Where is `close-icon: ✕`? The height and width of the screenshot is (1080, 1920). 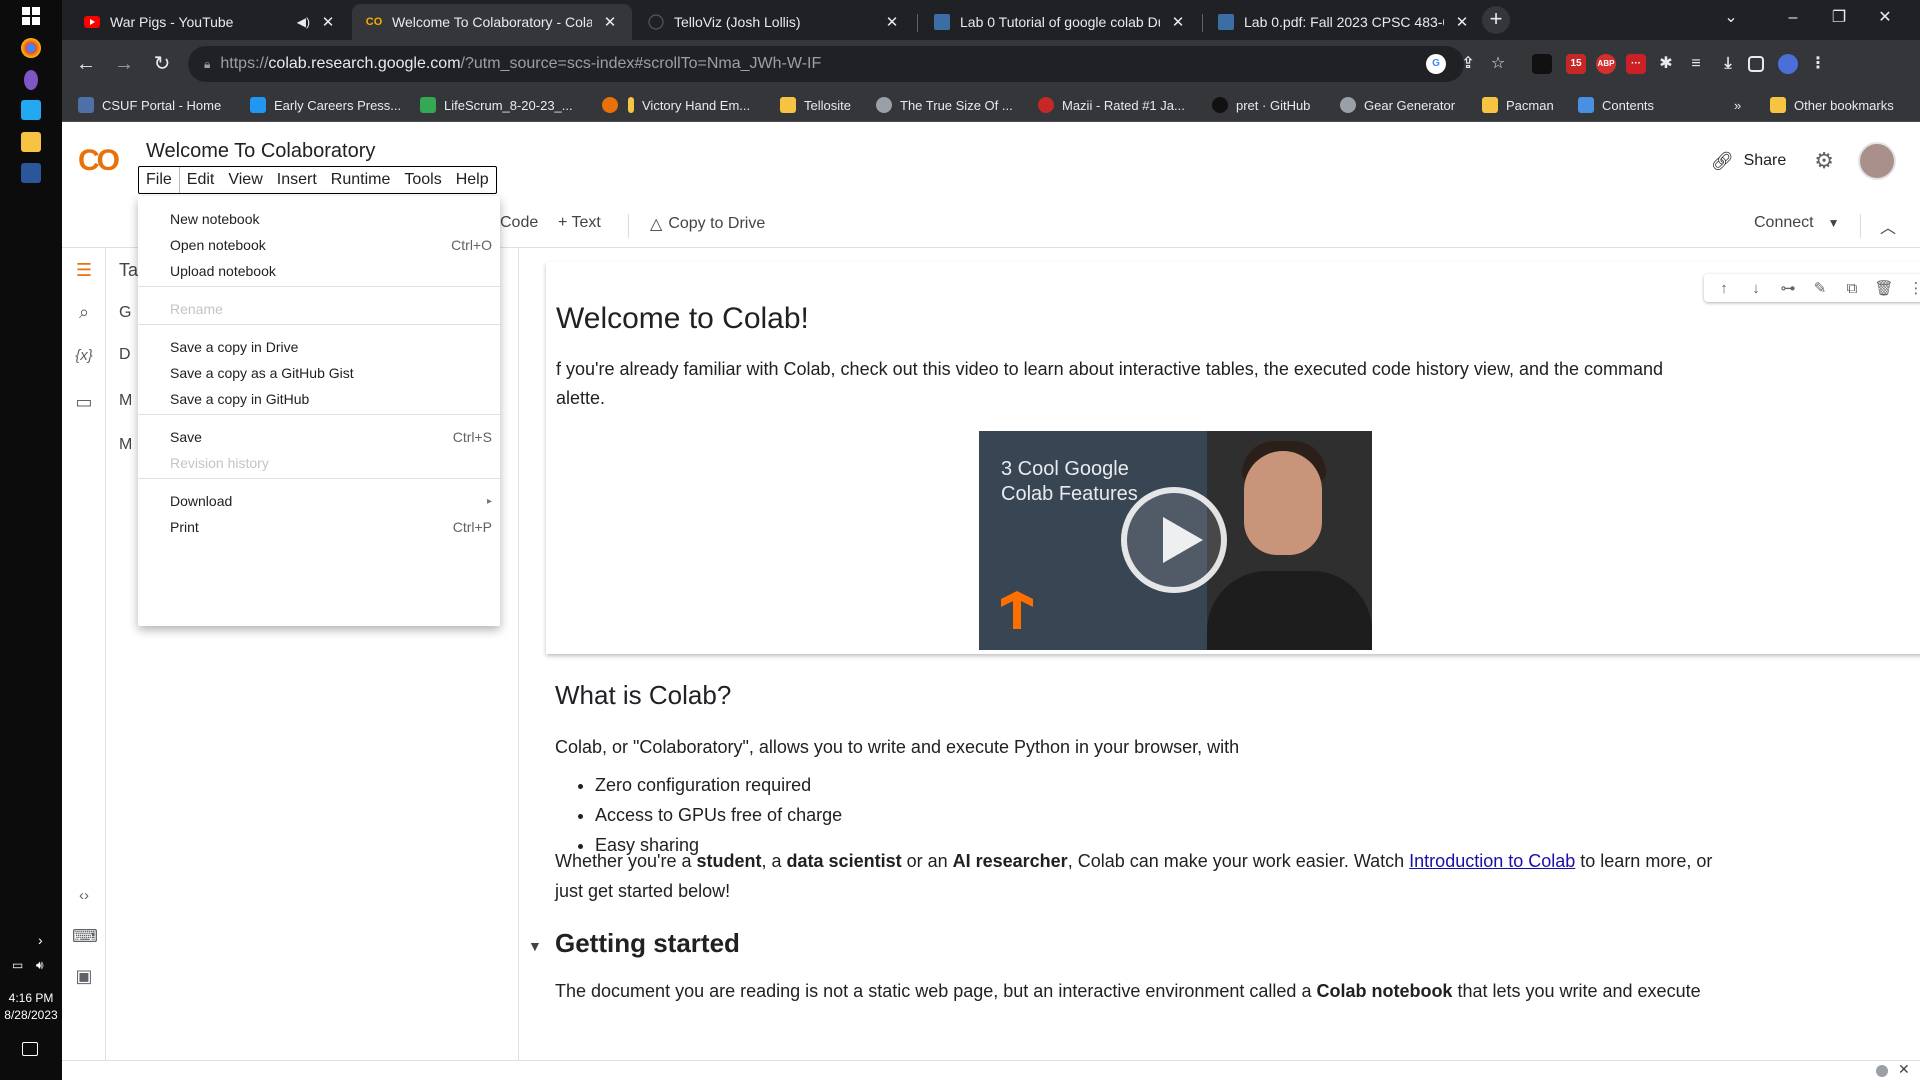 close-icon: ✕ is located at coordinates (1904, 1069).